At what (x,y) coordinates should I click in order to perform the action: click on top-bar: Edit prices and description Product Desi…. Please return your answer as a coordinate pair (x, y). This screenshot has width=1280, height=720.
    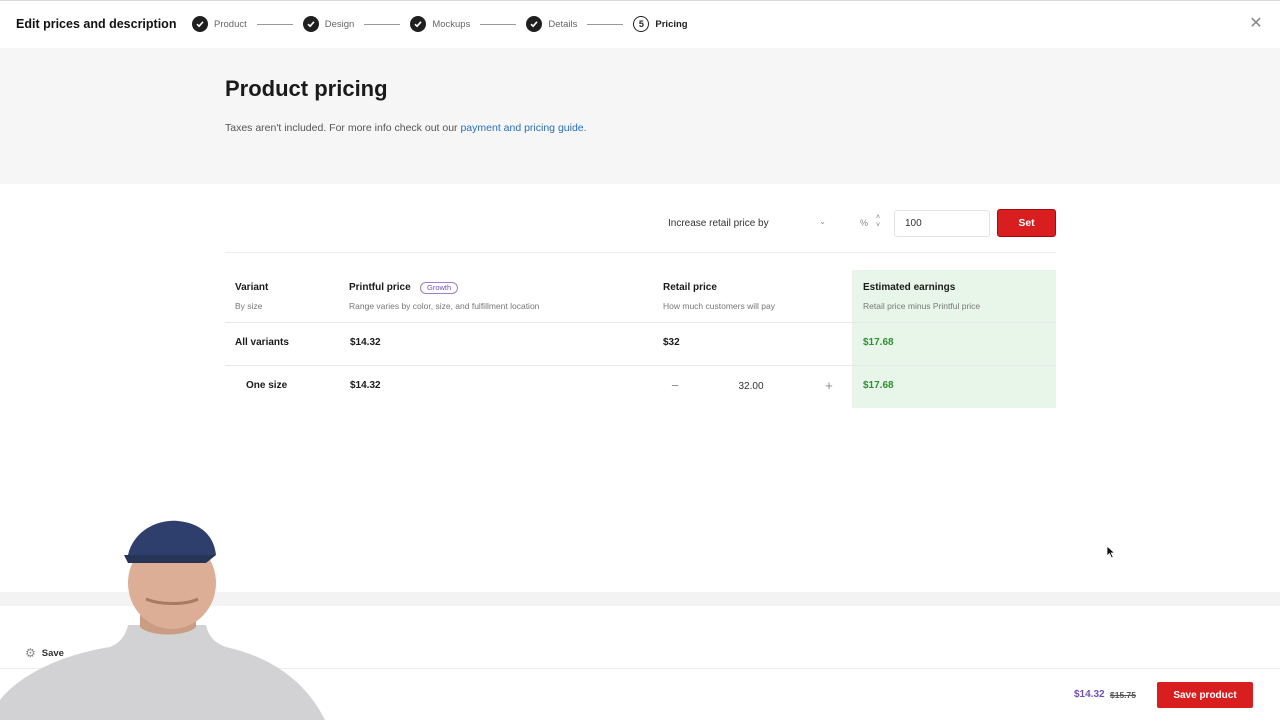
    Looking at the image, I should click on (640, 24).